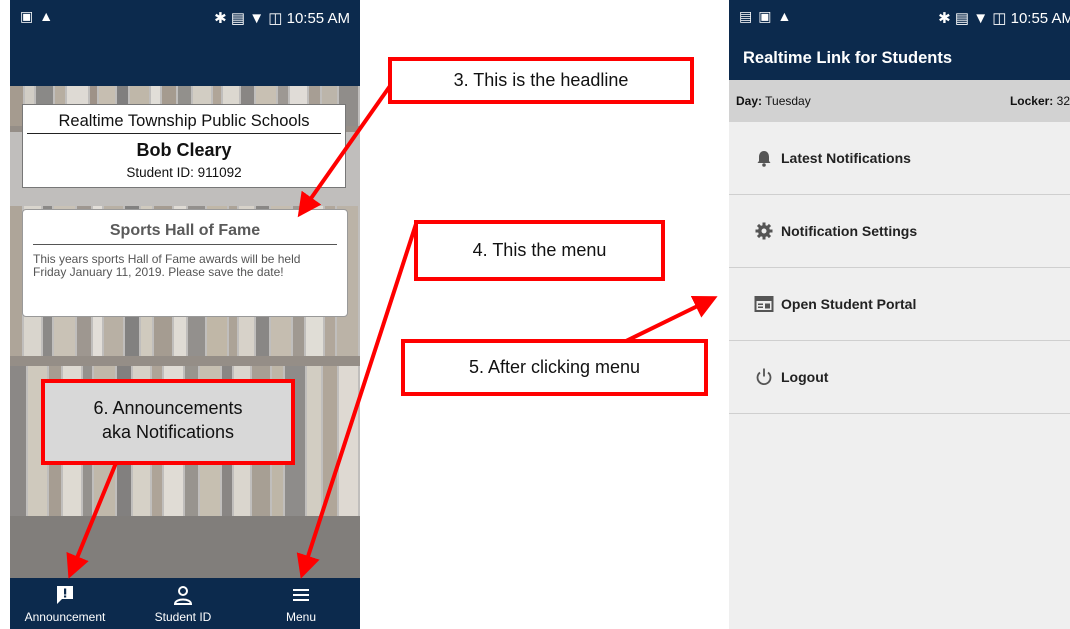  What do you see at coordinates (848, 58) in the screenshot?
I see `app-title: Realtime Link for Students` at bounding box center [848, 58].